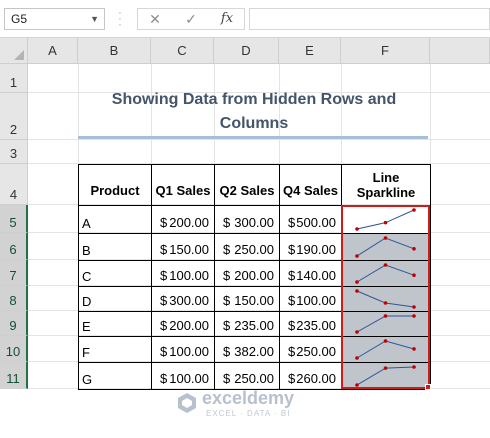 Image resolution: width=490 pixels, height=438 pixels. I want to click on watermark-tagline: EXCEL · DATA · BI, so click(248, 413).